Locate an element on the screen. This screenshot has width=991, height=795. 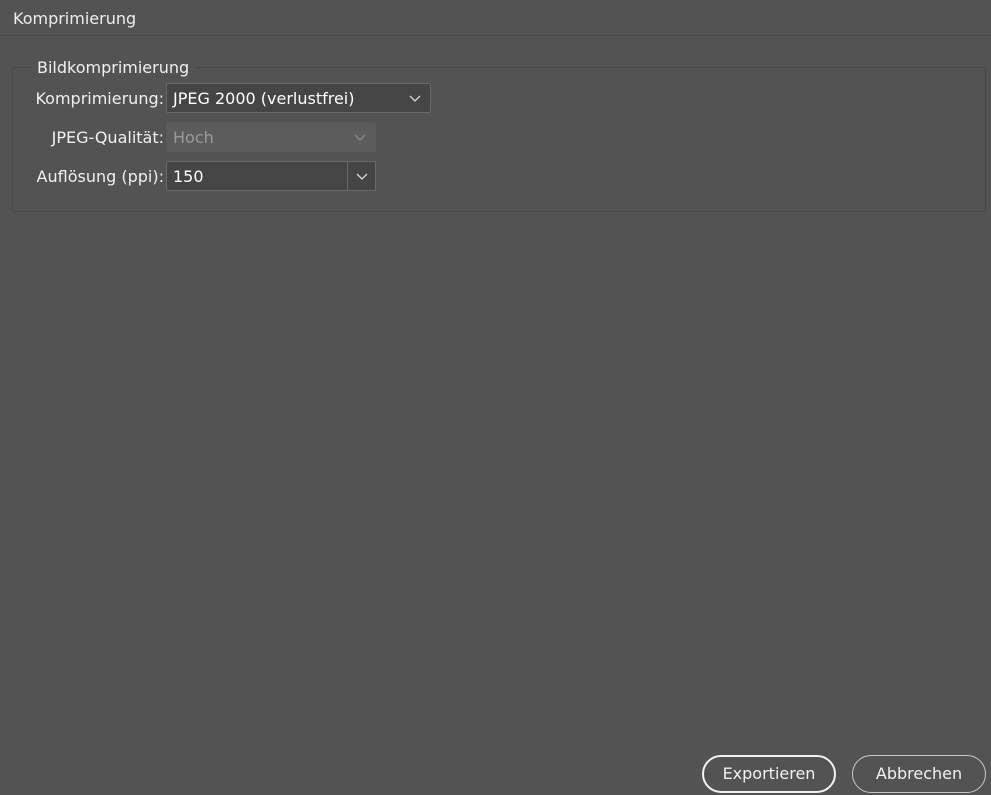
compression-label: Komprimierung: is located at coordinates (99, 98).